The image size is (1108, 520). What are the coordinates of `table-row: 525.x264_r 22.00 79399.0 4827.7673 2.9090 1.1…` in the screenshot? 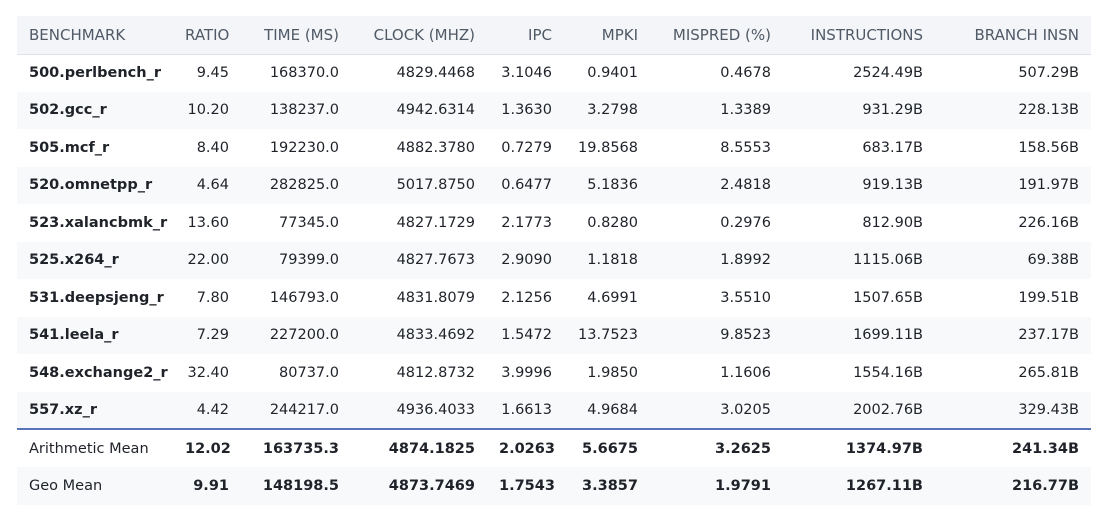 It's located at (554, 260).